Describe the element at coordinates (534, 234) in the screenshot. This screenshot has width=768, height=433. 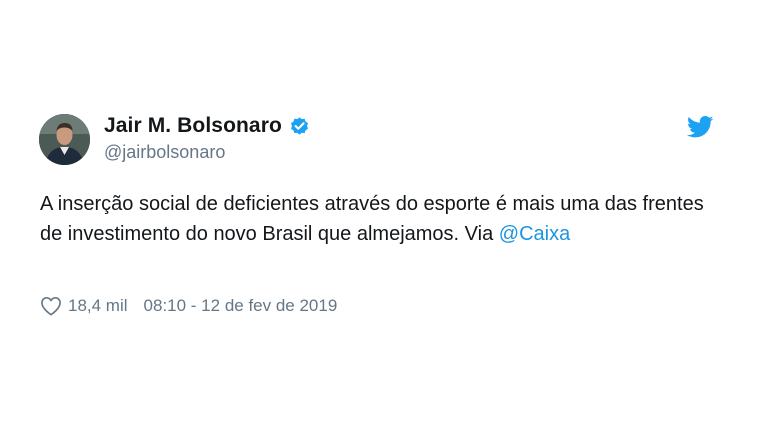
I see `mention-link: @Caixa` at that location.